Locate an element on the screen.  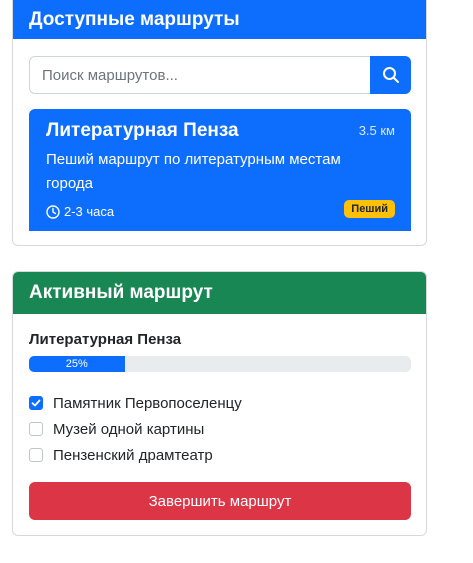
search-input is located at coordinates (199, 75).